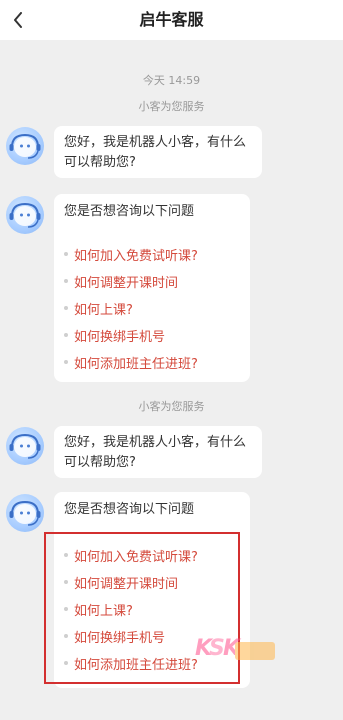 This screenshot has width=343, height=720. Describe the element at coordinates (171, 80) in the screenshot. I see `chat-timestamp: 今天 14:59` at that location.